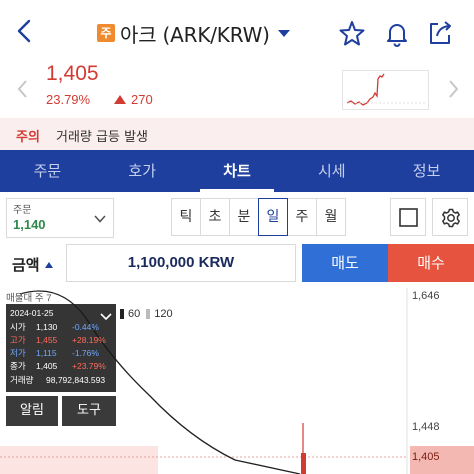 This screenshot has width=474, height=474. Describe the element at coordinates (72, 73) in the screenshot. I see `current-price: 1,405` at that location.